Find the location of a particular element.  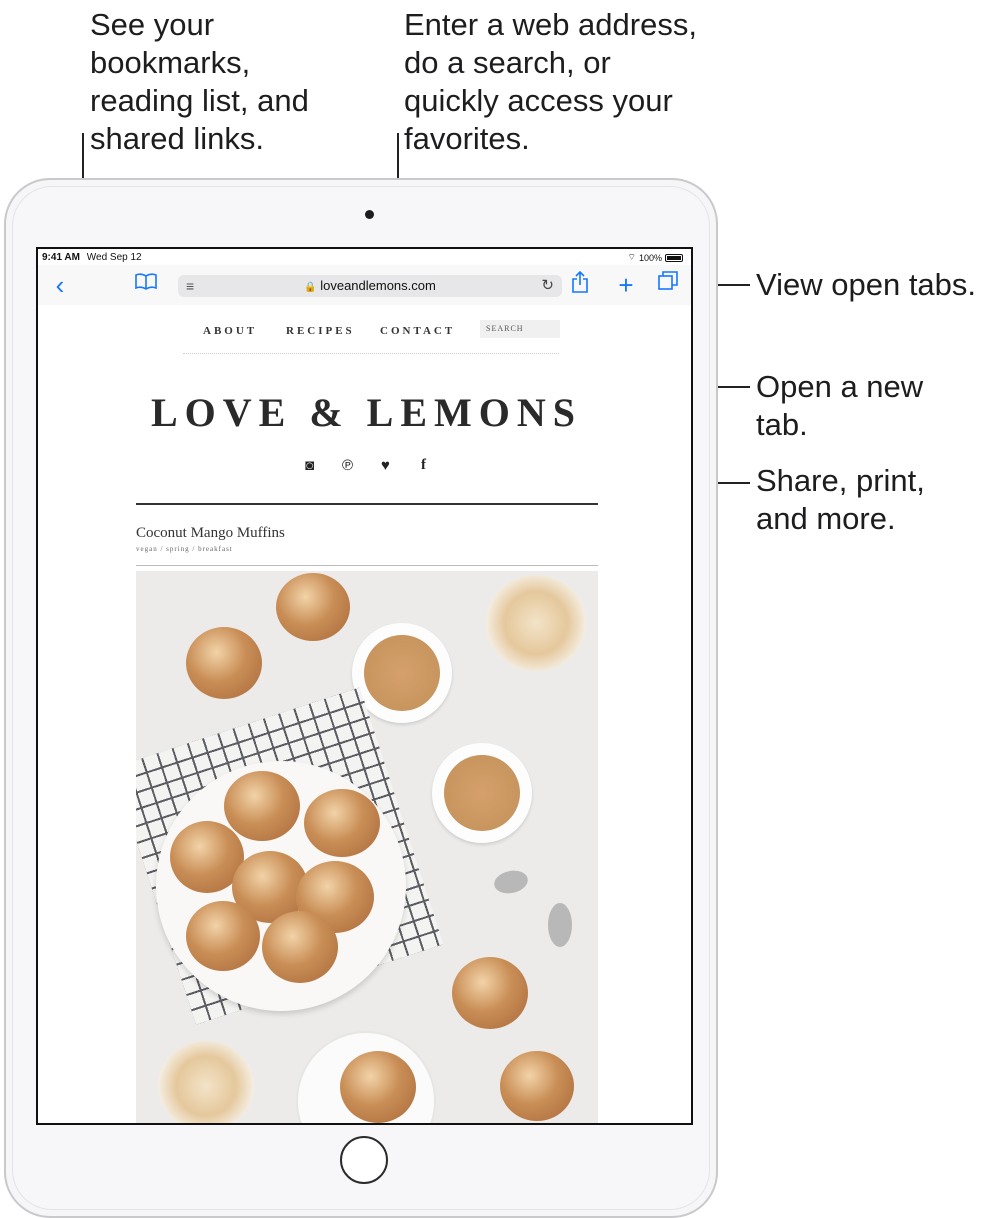

facebook-icon: f is located at coordinates (424, 465).